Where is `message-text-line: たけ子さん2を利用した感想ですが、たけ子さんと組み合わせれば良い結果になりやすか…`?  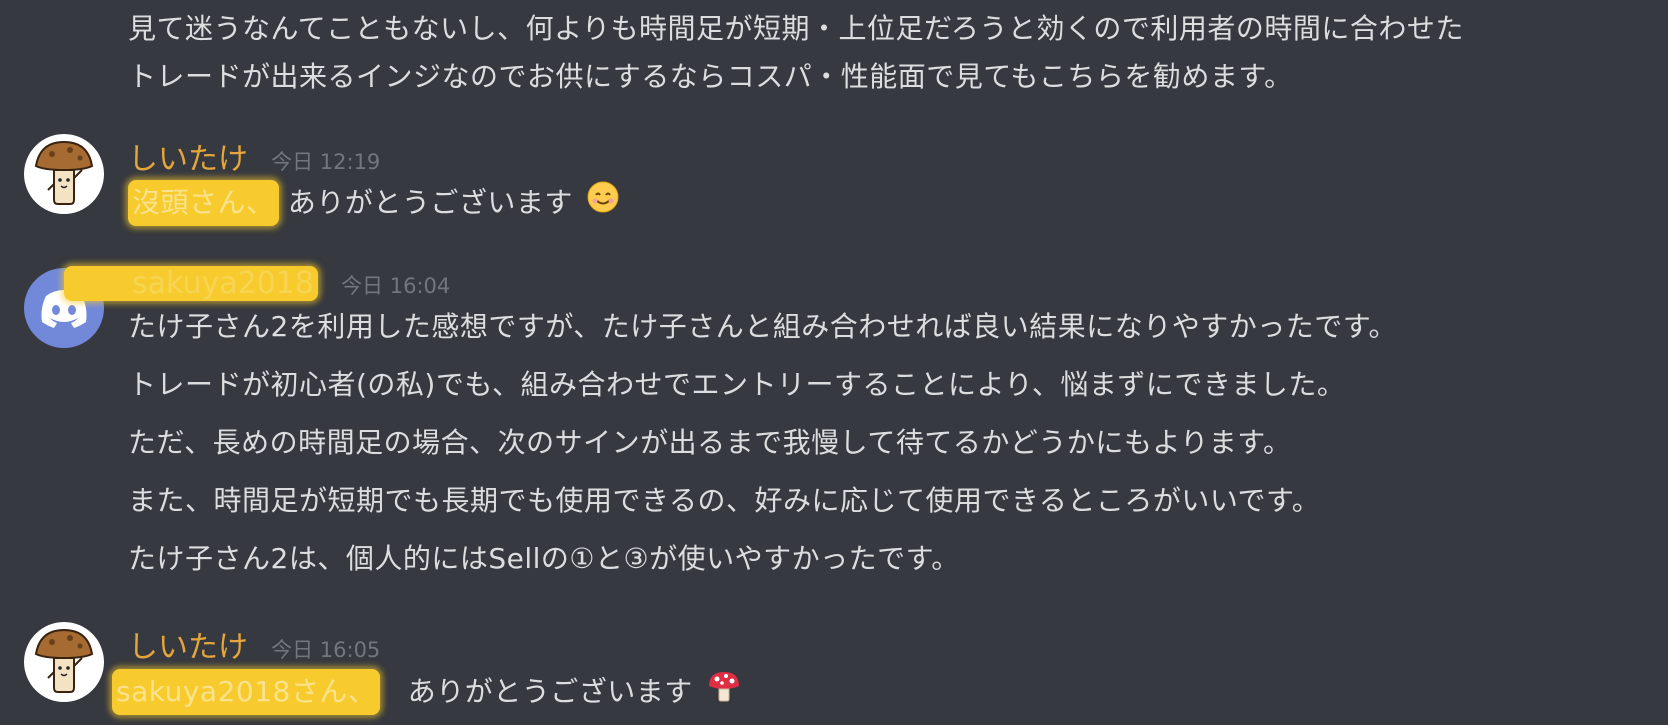
message-text-line: たけ子さん2を利用した感想ですが、たけ子さんと組み合わせれば良い結果になりやすか… is located at coordinates (762, 326).